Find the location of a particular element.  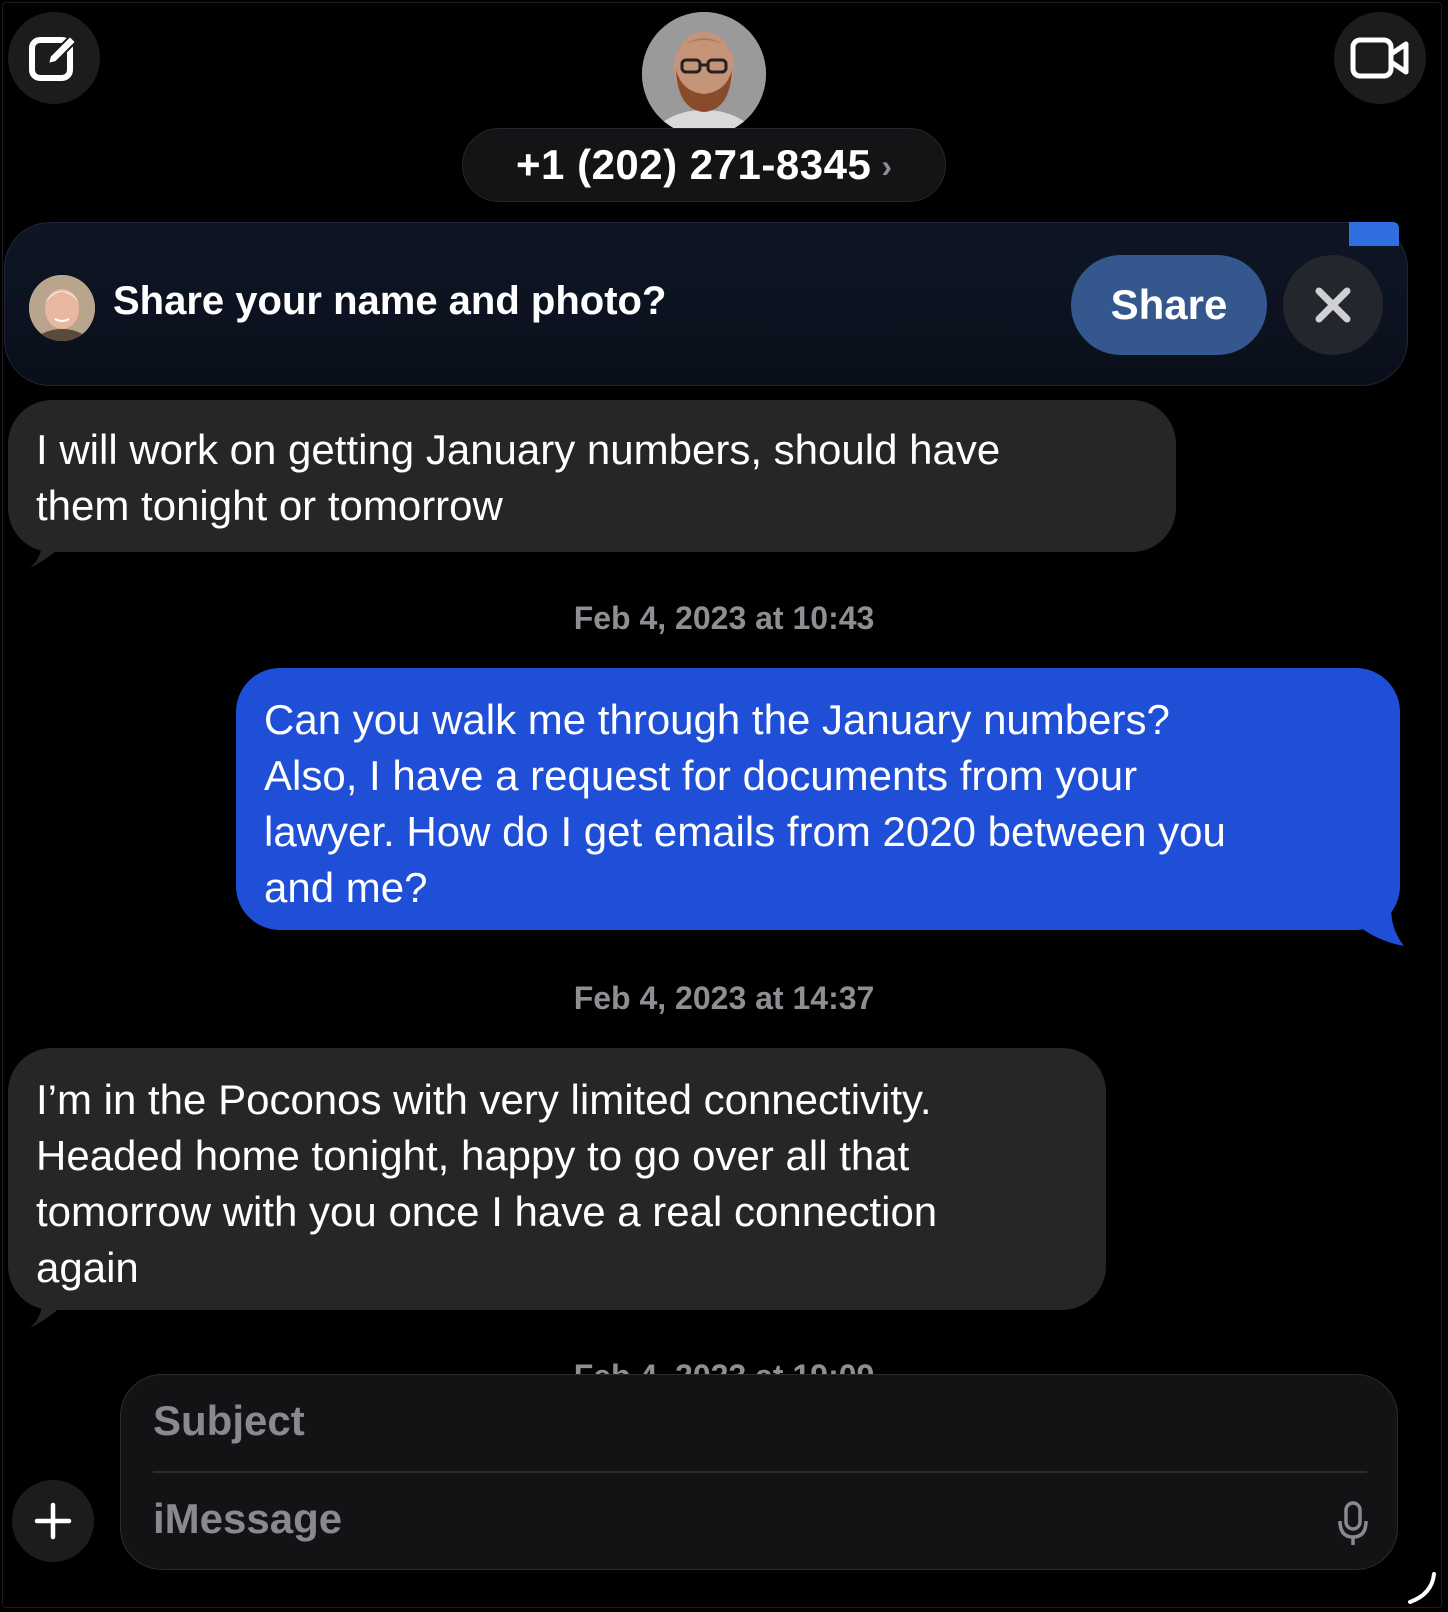

compose-button is located at coordinates (54, 58).